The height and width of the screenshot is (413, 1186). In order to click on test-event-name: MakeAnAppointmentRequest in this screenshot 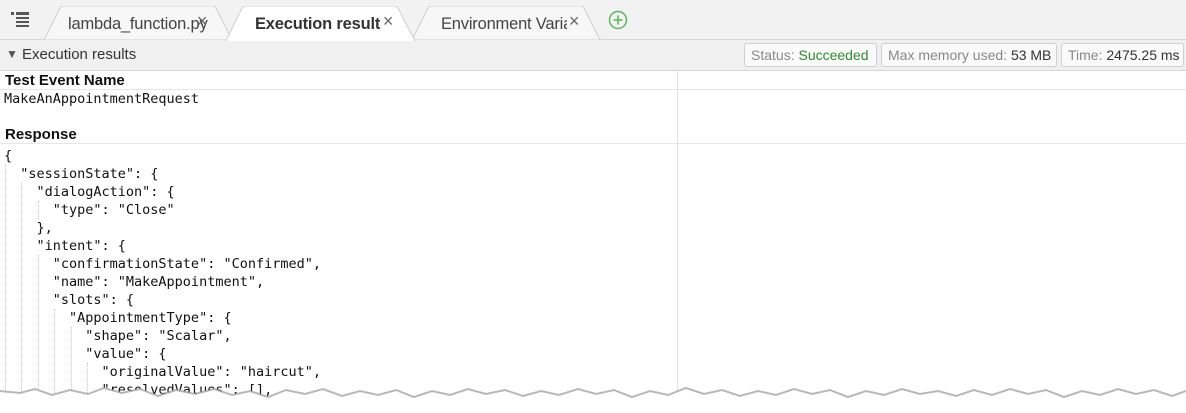, I will do `click(102, 99)`.